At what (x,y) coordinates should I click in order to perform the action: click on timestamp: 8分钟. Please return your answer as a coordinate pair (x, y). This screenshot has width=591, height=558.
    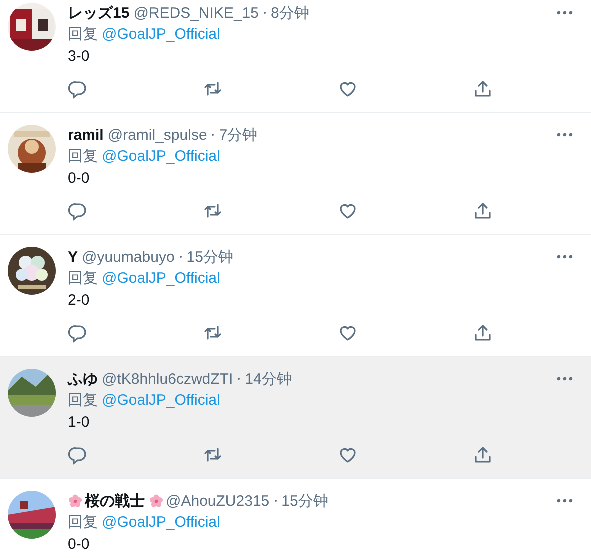
    Looking at the image, I should click on (290, 13).